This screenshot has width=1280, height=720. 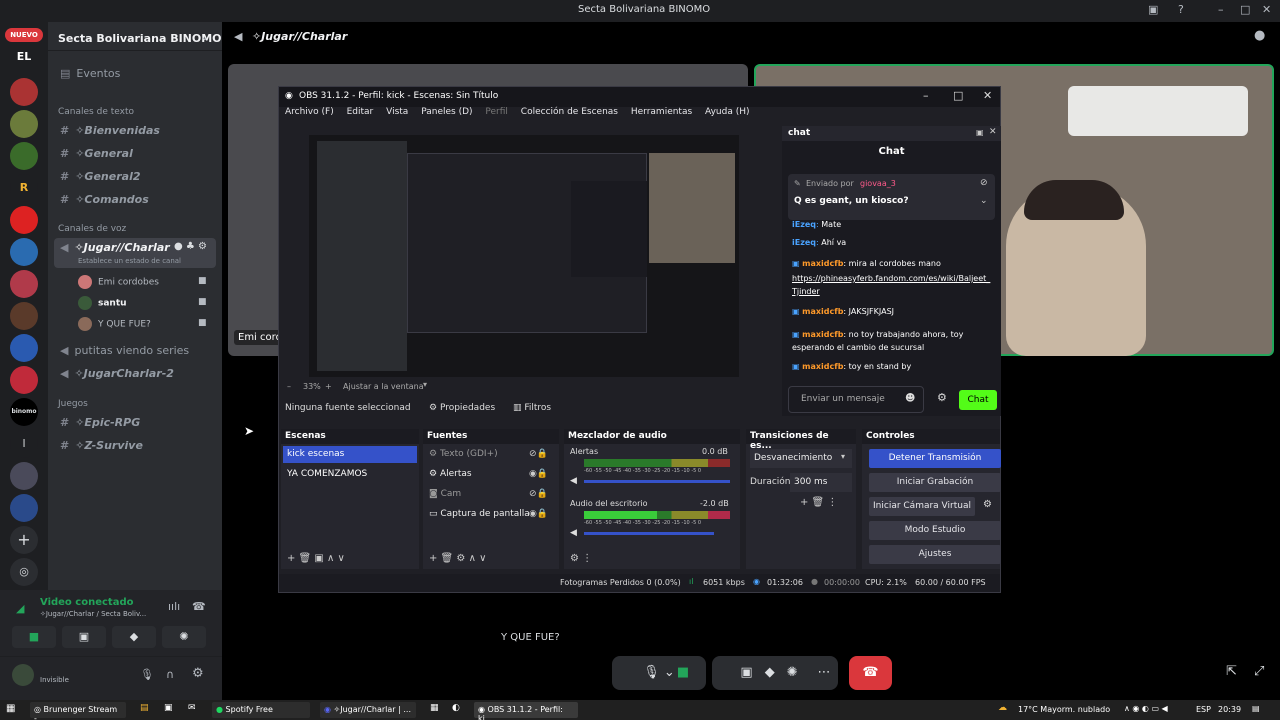 What do you see at coordinates (144, 708) in the screenshot?
I see `folder-icon: ▤` at bounding box center [144, 708].